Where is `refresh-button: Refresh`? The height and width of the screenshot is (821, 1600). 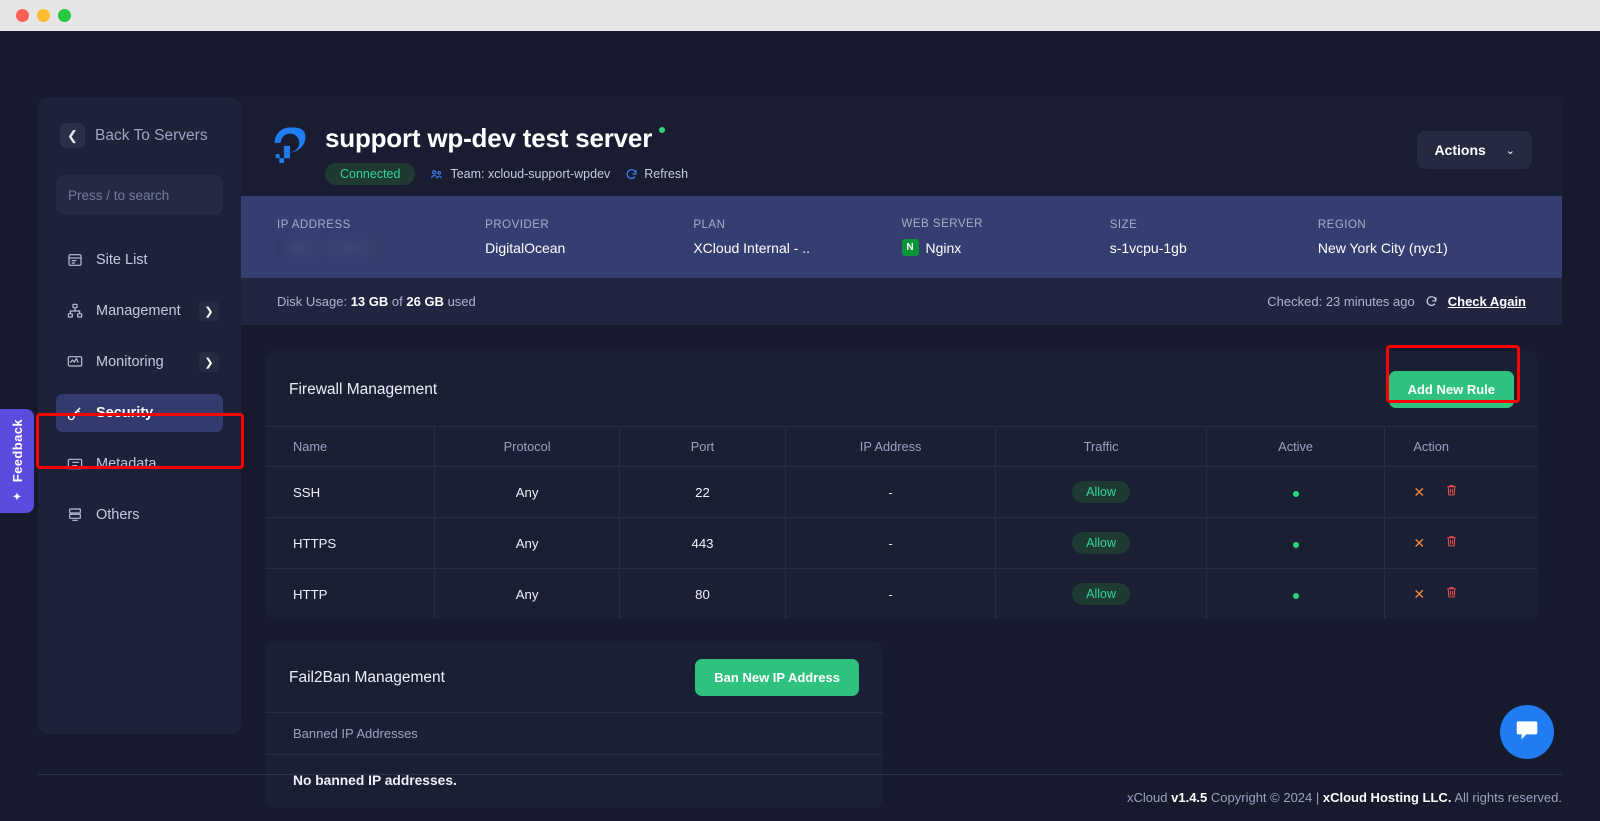 refresh-button: Refresh is located at coordinates (656, 174).